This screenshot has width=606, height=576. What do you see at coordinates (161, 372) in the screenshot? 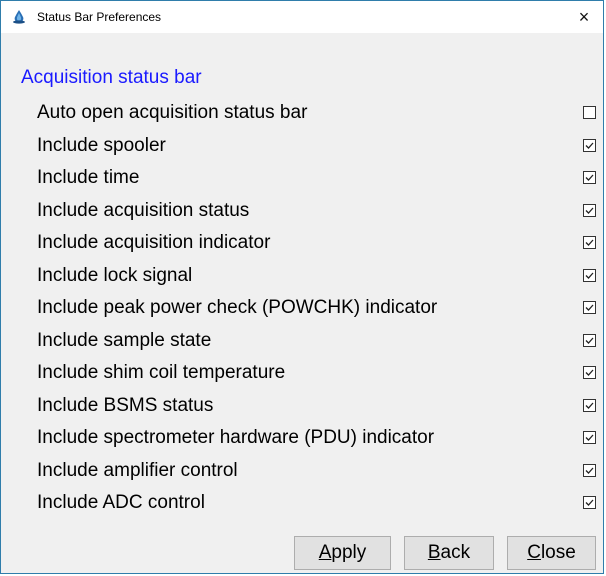
I see `option-label: Include shim coil temperature` at bounding box center [161, 372].